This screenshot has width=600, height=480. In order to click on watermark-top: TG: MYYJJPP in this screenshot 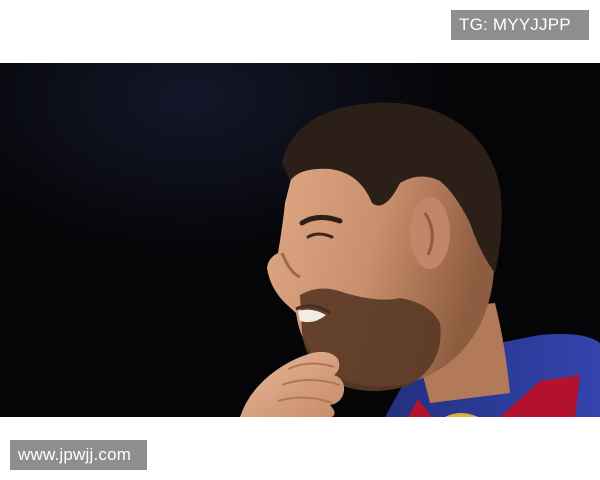, I will do `click(520, 25)`.